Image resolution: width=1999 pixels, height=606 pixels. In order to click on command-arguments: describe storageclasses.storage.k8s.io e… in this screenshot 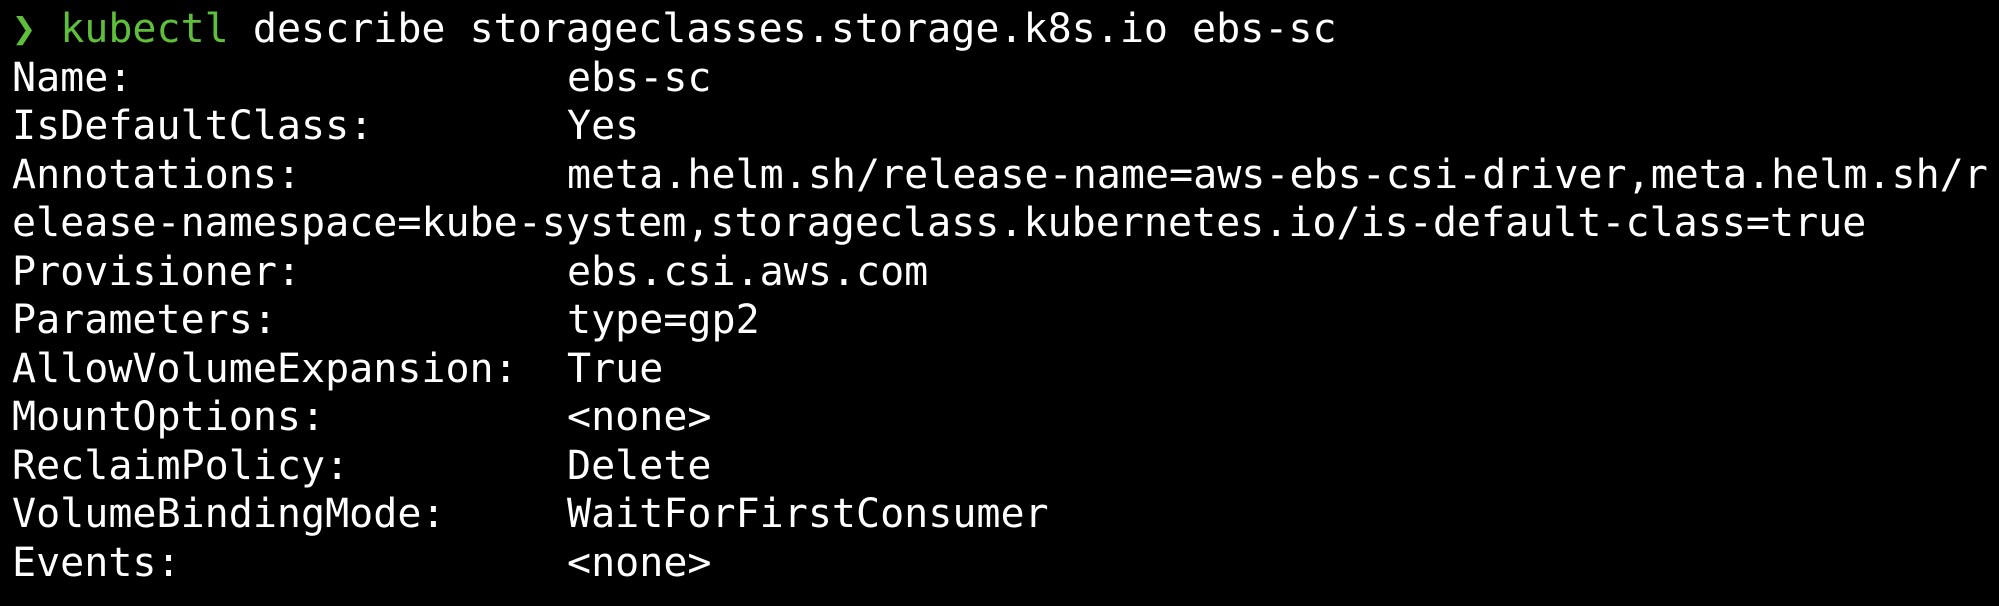, I will do `click(794, 29)`.